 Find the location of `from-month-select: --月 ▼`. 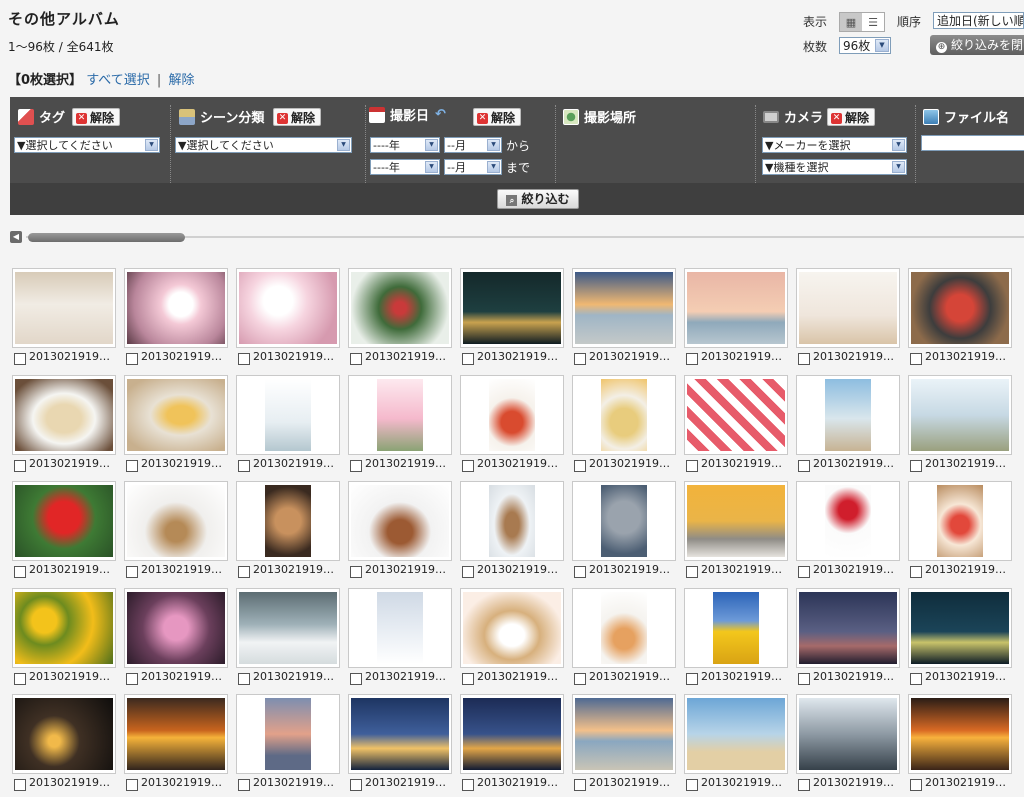

from-month-select: --月 ▼ is located at coordinates (473, 145).